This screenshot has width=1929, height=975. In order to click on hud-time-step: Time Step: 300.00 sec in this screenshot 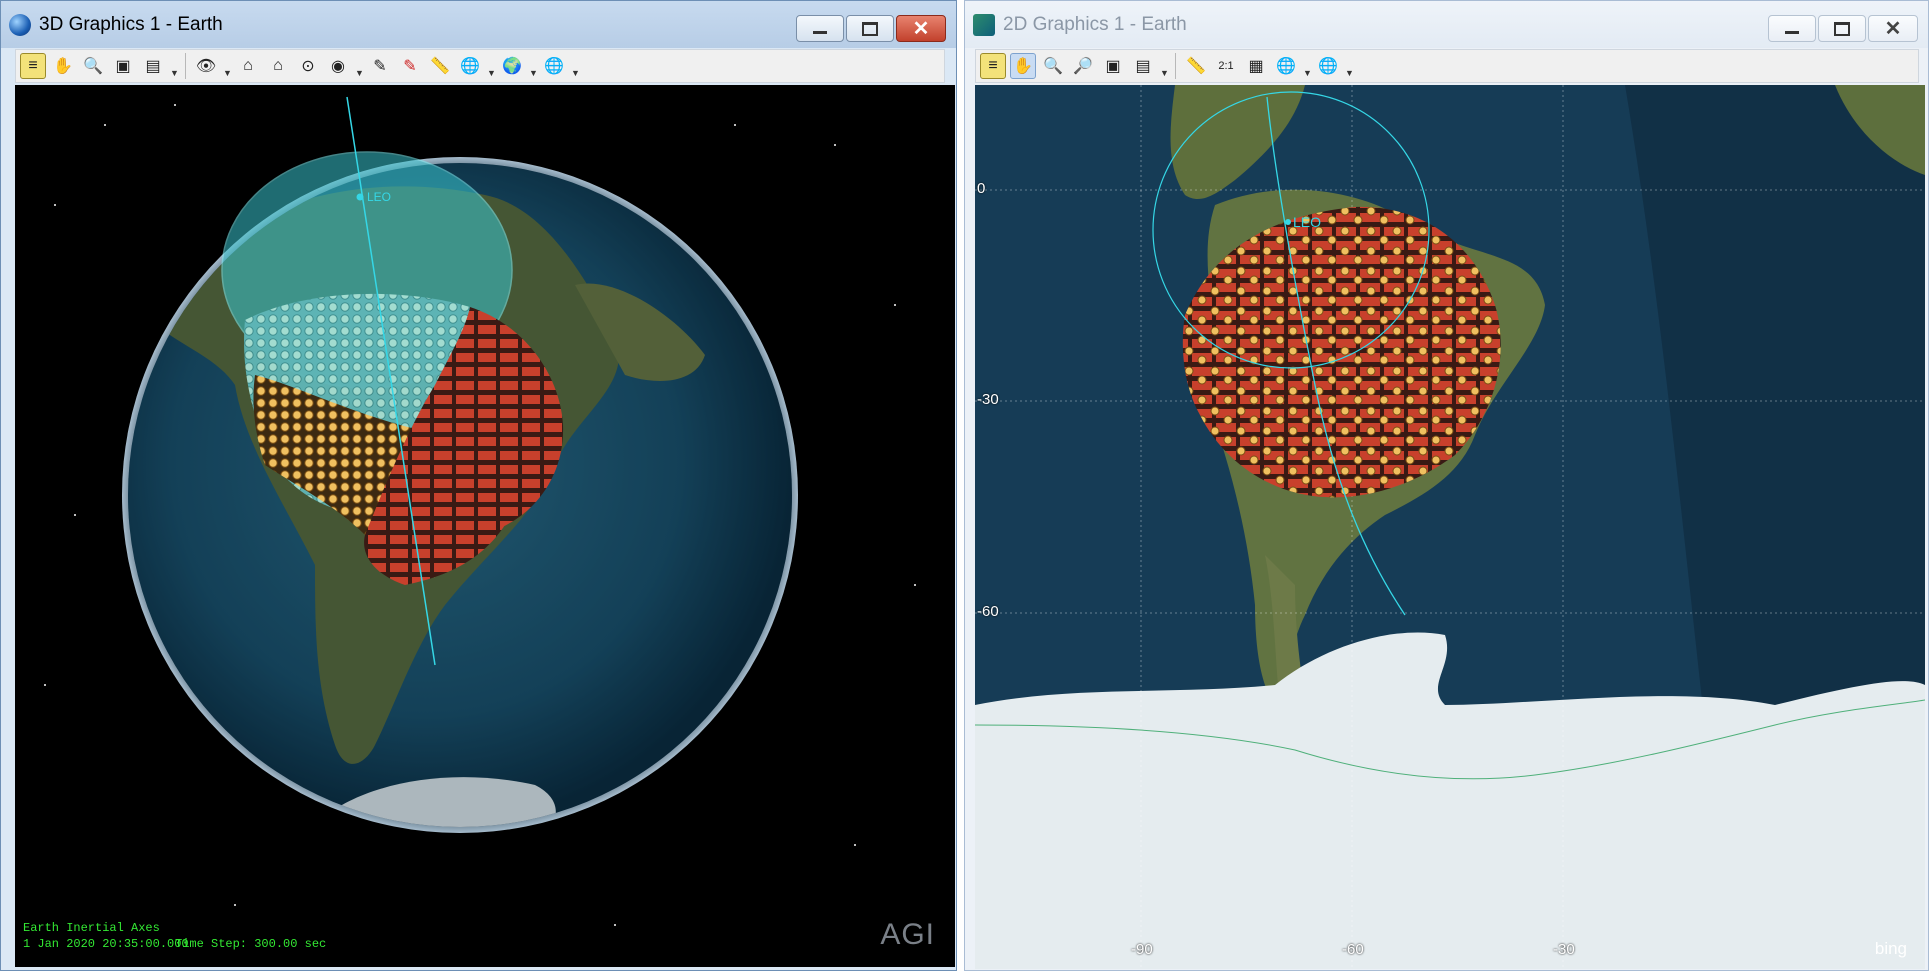, I will do `click(251, 944)`.